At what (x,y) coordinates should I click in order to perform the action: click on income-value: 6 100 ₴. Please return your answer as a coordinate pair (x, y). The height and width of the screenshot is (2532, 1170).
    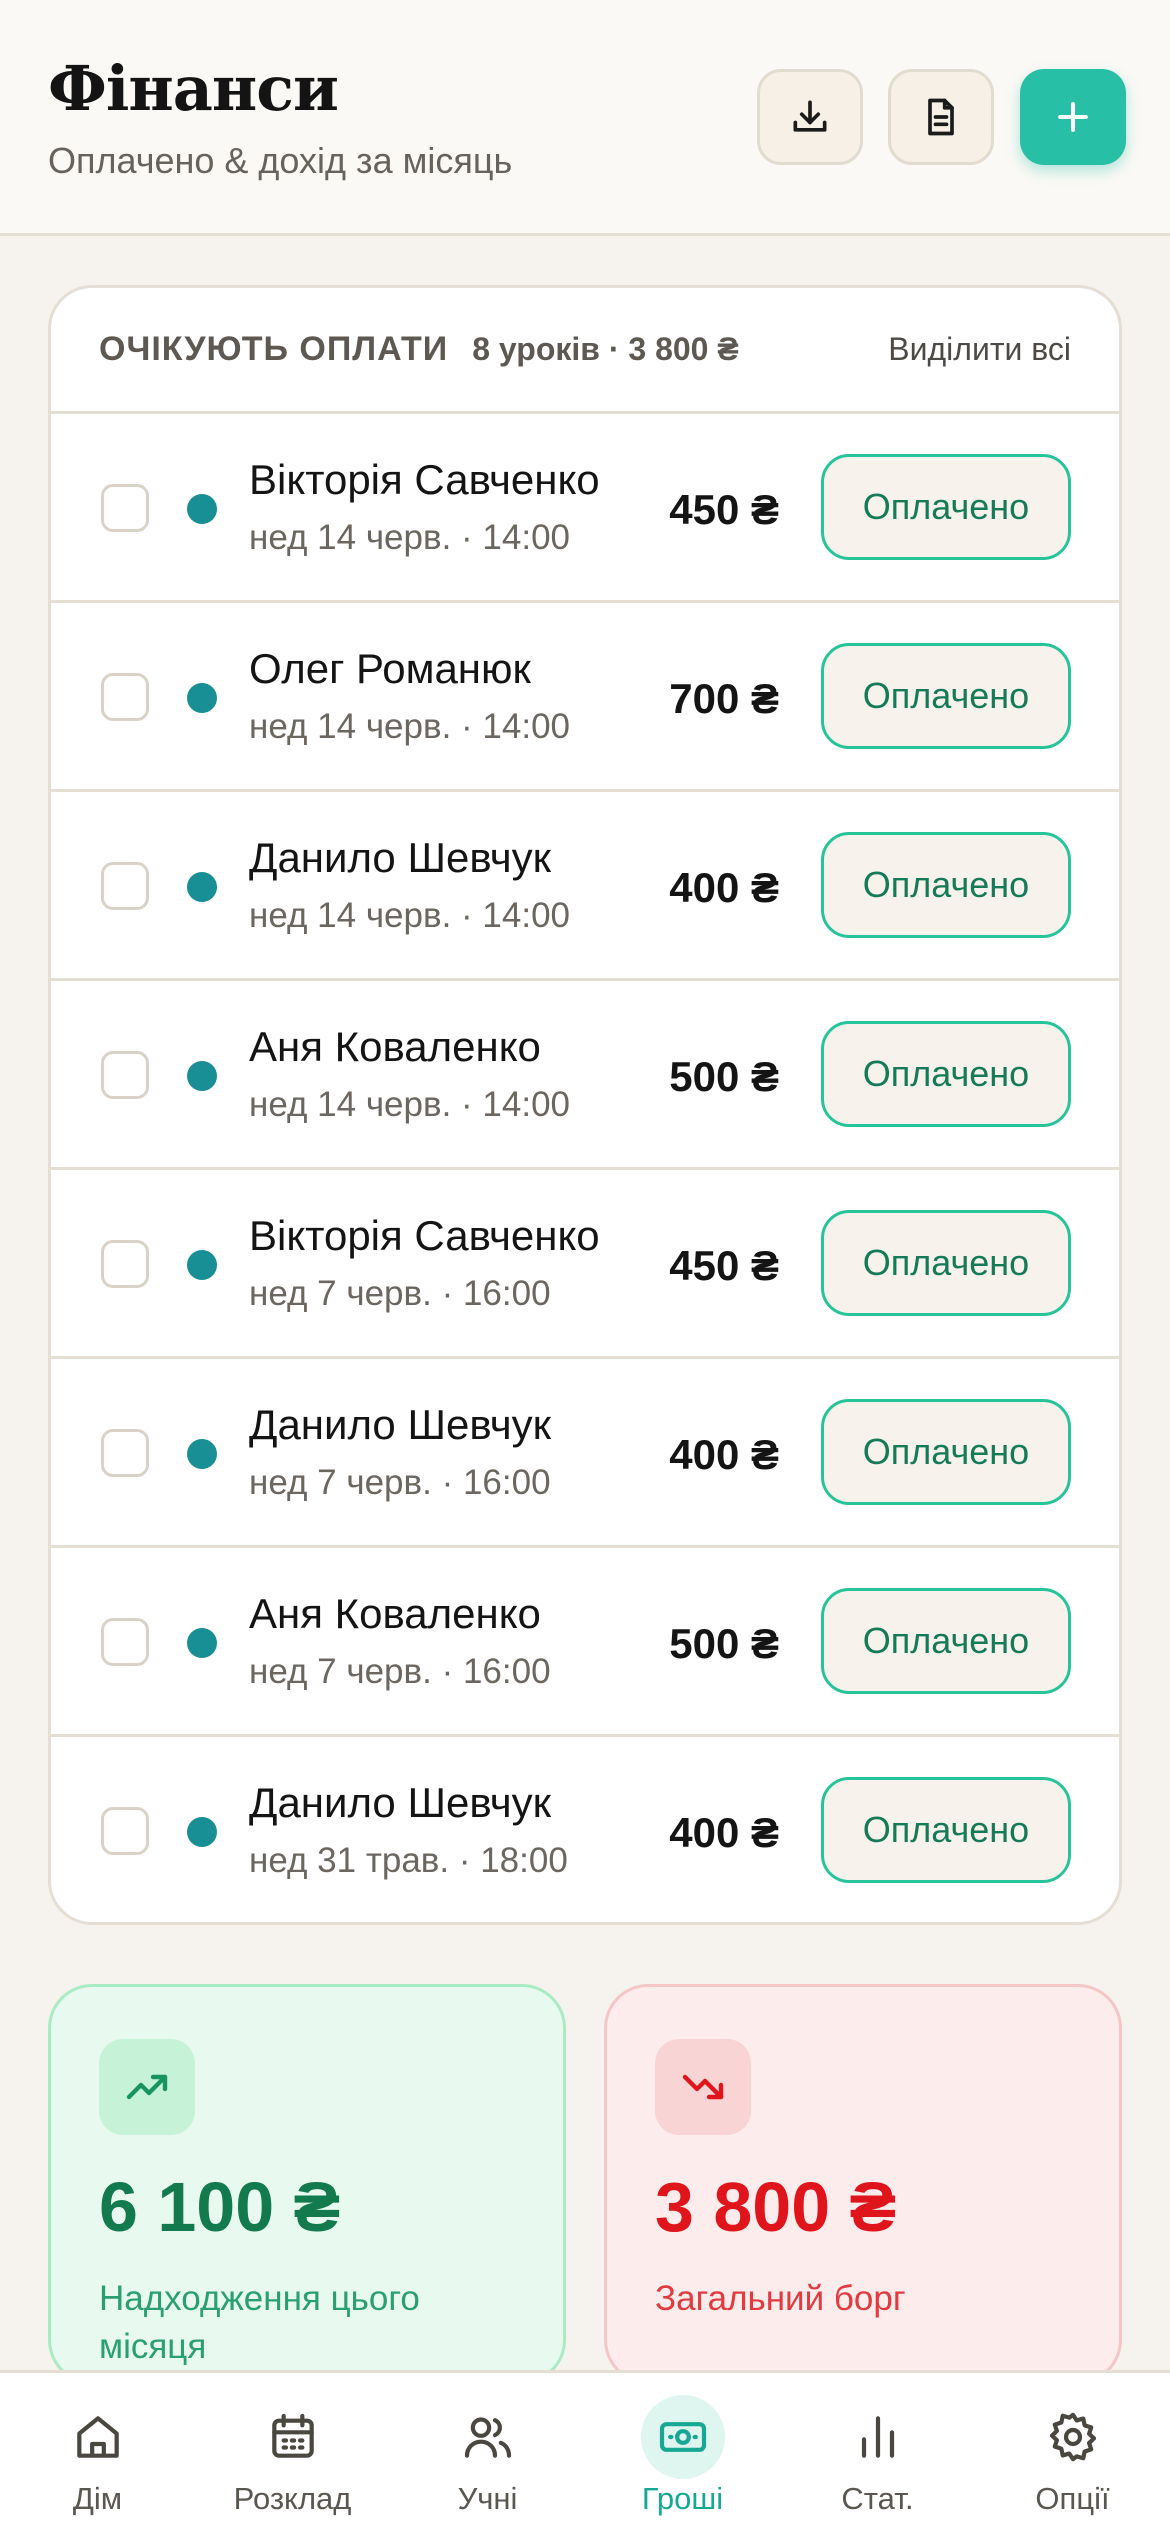
    Looking at the image, I should click on (220, 2207).